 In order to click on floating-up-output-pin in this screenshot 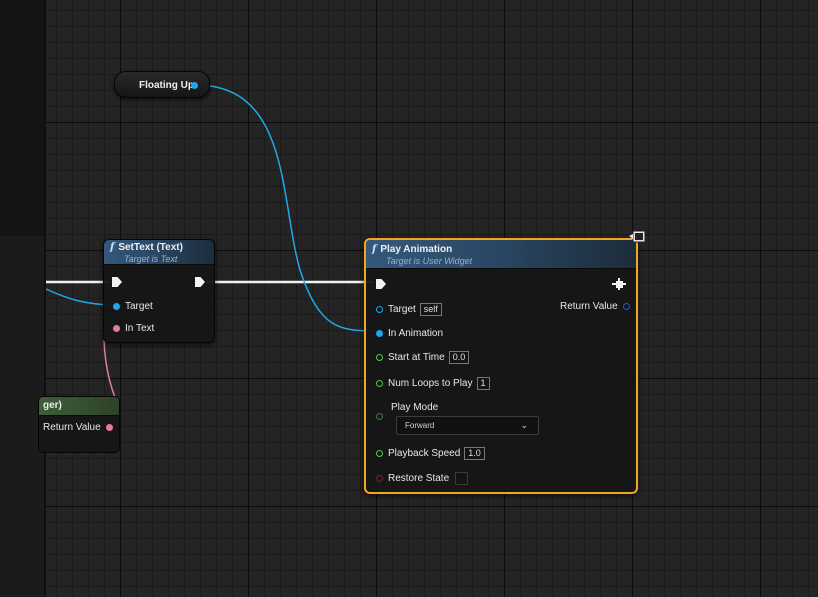, I will do `click(194, 85)`.